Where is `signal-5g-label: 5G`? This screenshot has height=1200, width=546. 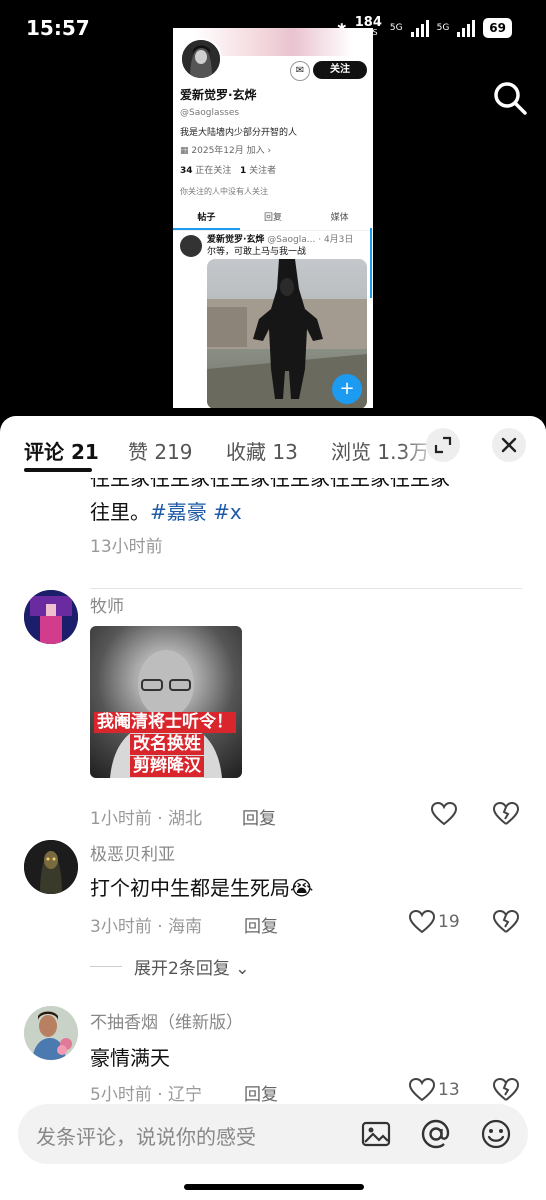 signal-5g-label: 5G is located at coordinates (396, 28).